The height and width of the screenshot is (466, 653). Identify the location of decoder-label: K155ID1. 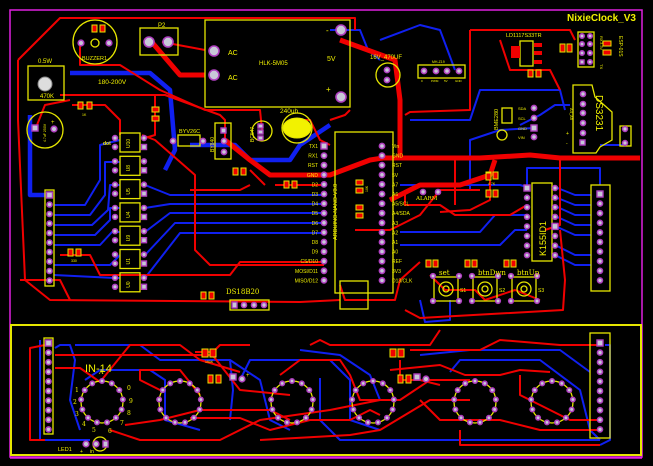
(543, 238).